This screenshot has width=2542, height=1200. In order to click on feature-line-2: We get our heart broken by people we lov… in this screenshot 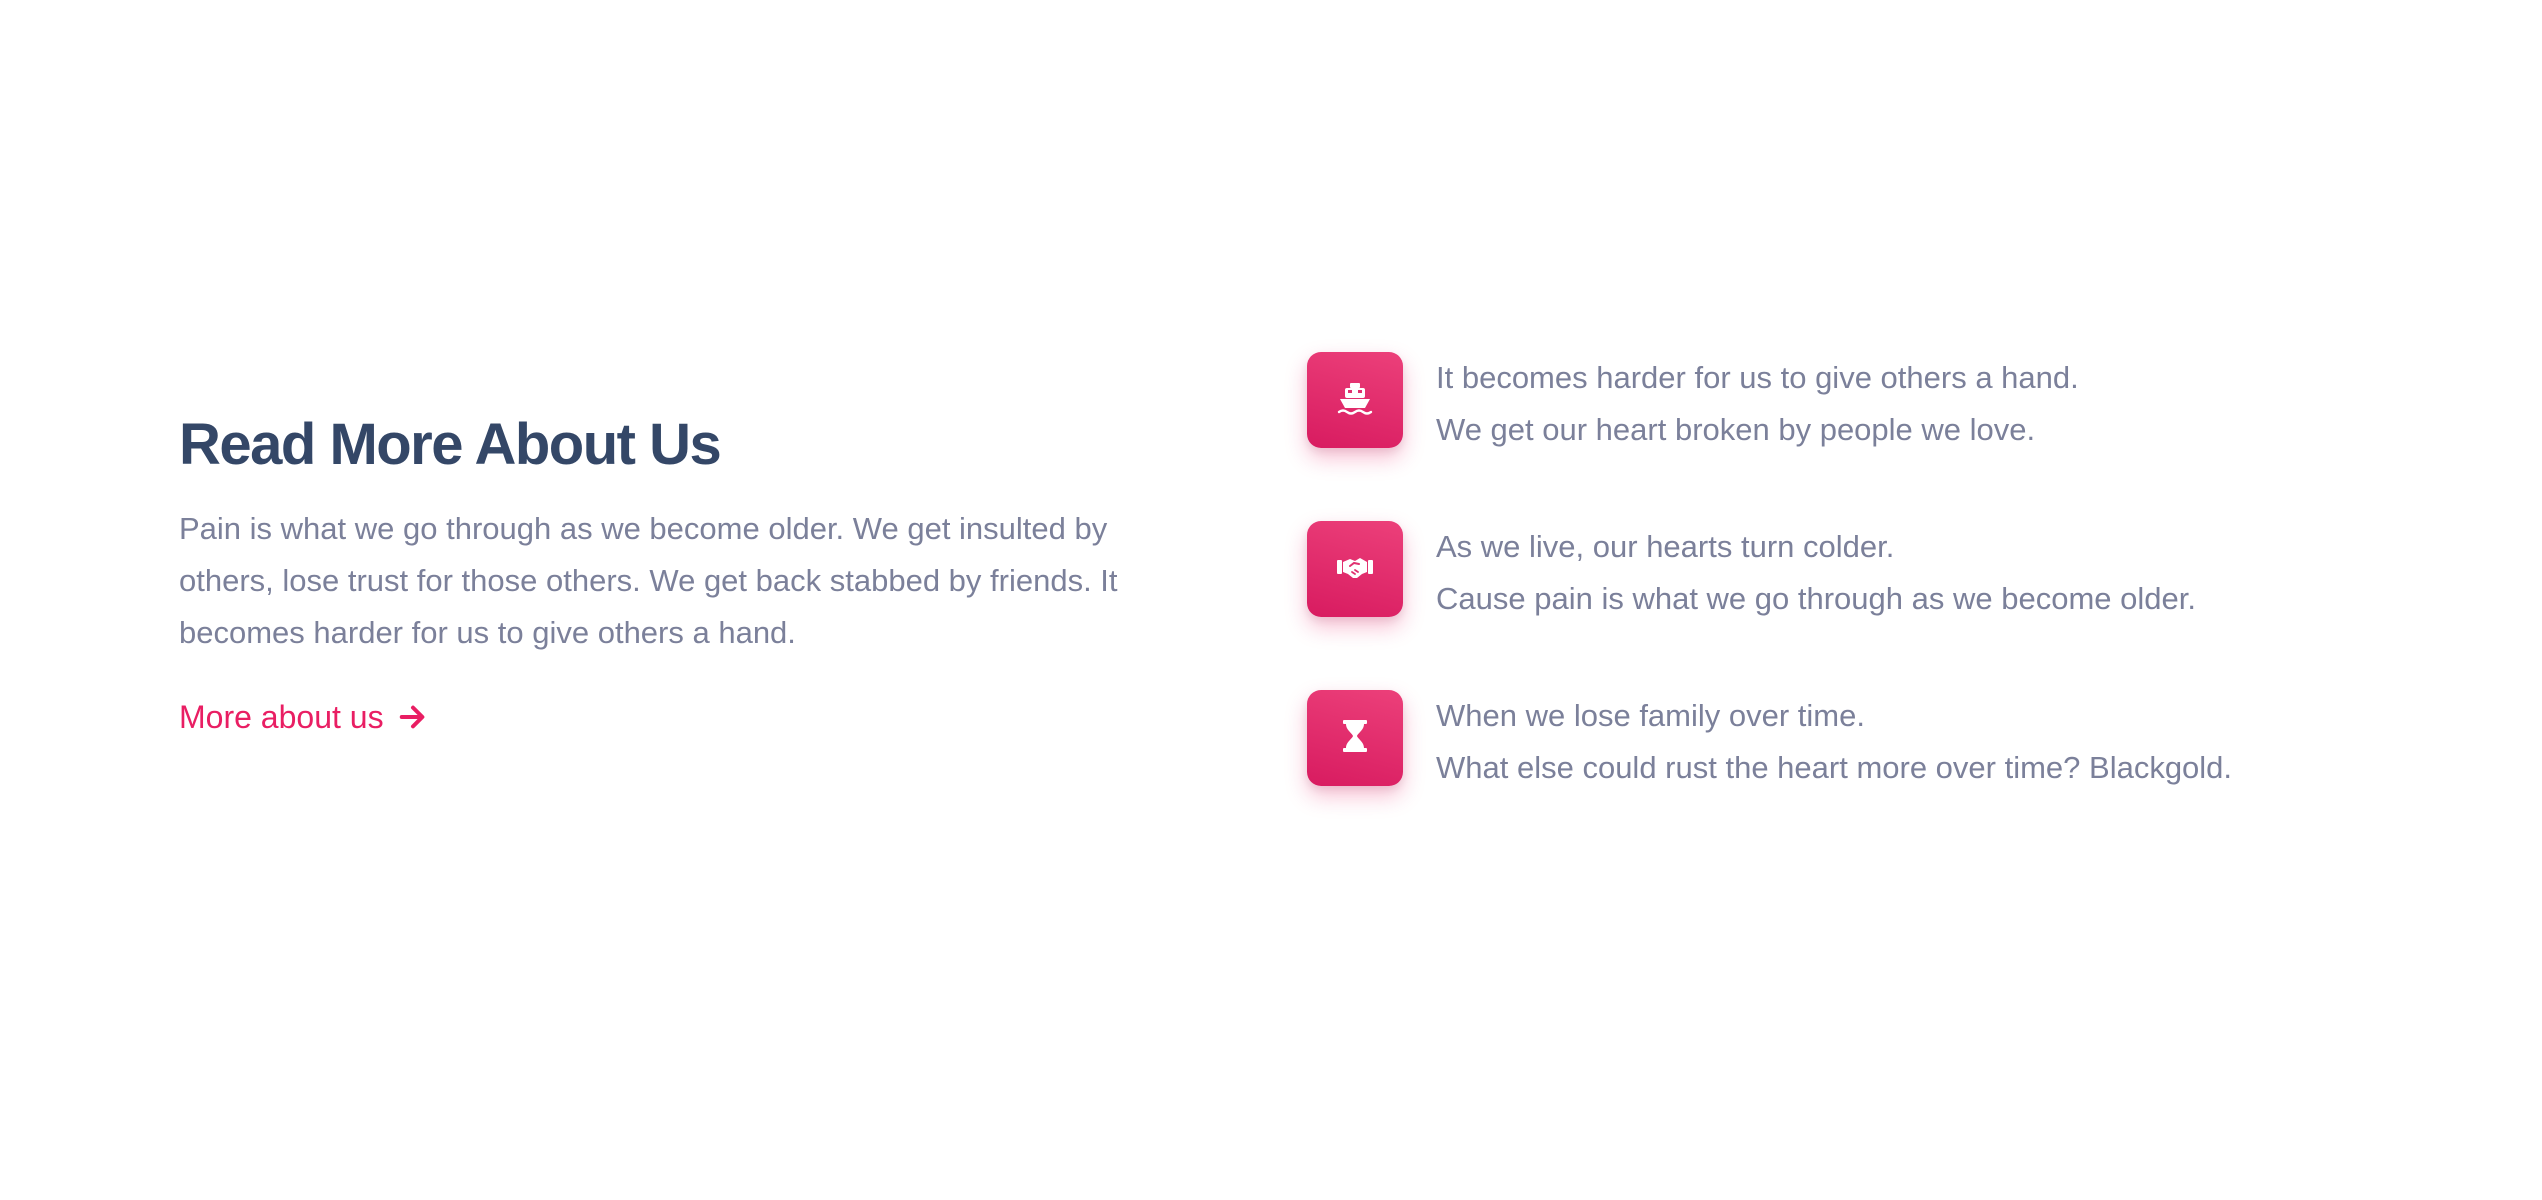, I will do `click(1736, 429)`.